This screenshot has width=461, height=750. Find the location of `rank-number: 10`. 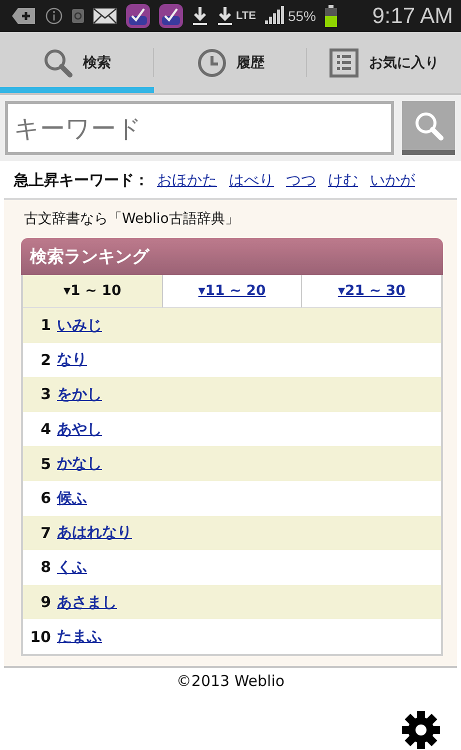

rank-number: 10 is located at coordinates (40, 637).